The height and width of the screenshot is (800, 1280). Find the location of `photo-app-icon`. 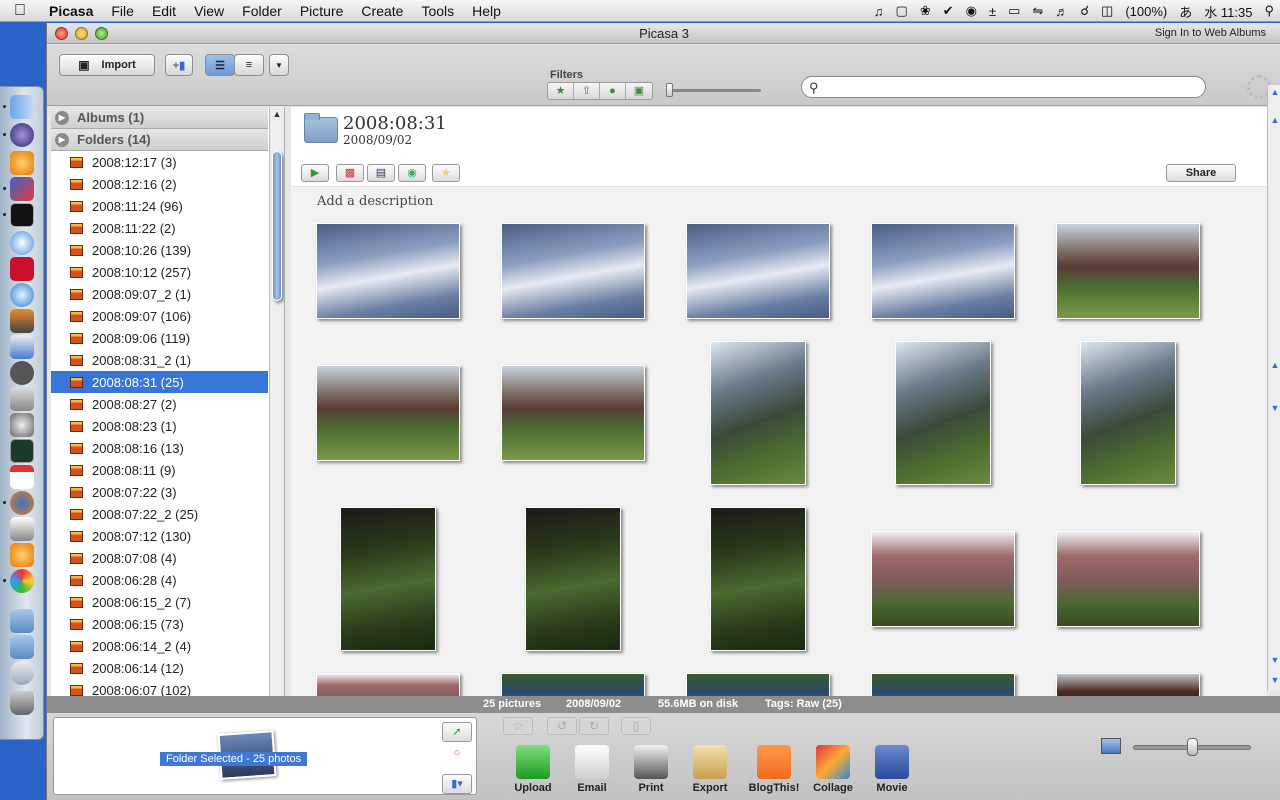

photo-app-icon is located at coordinates (22, 321).